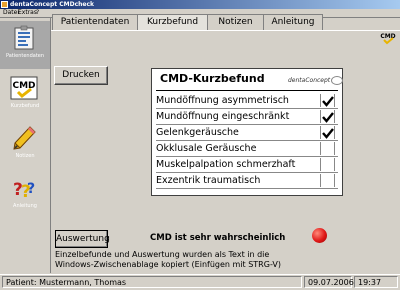 The image size is (400, 290). Describe the element at coordinates (316, 80) in the screenshot. I see `brand-logo: dentaConcept` at that location.